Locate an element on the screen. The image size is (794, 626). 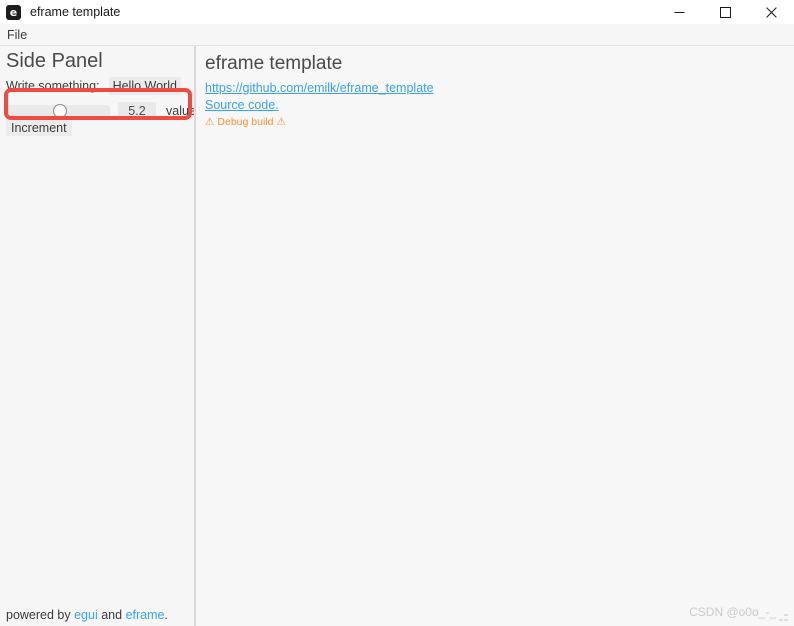
write-something-row: Write something: is located at coordinates (93, 86).